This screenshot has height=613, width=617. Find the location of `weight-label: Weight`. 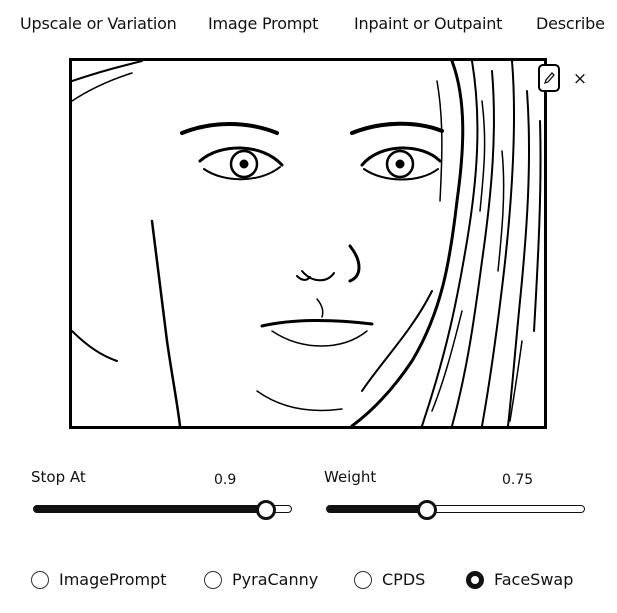

weight-label: Weight is located at coordinates (350, 477).